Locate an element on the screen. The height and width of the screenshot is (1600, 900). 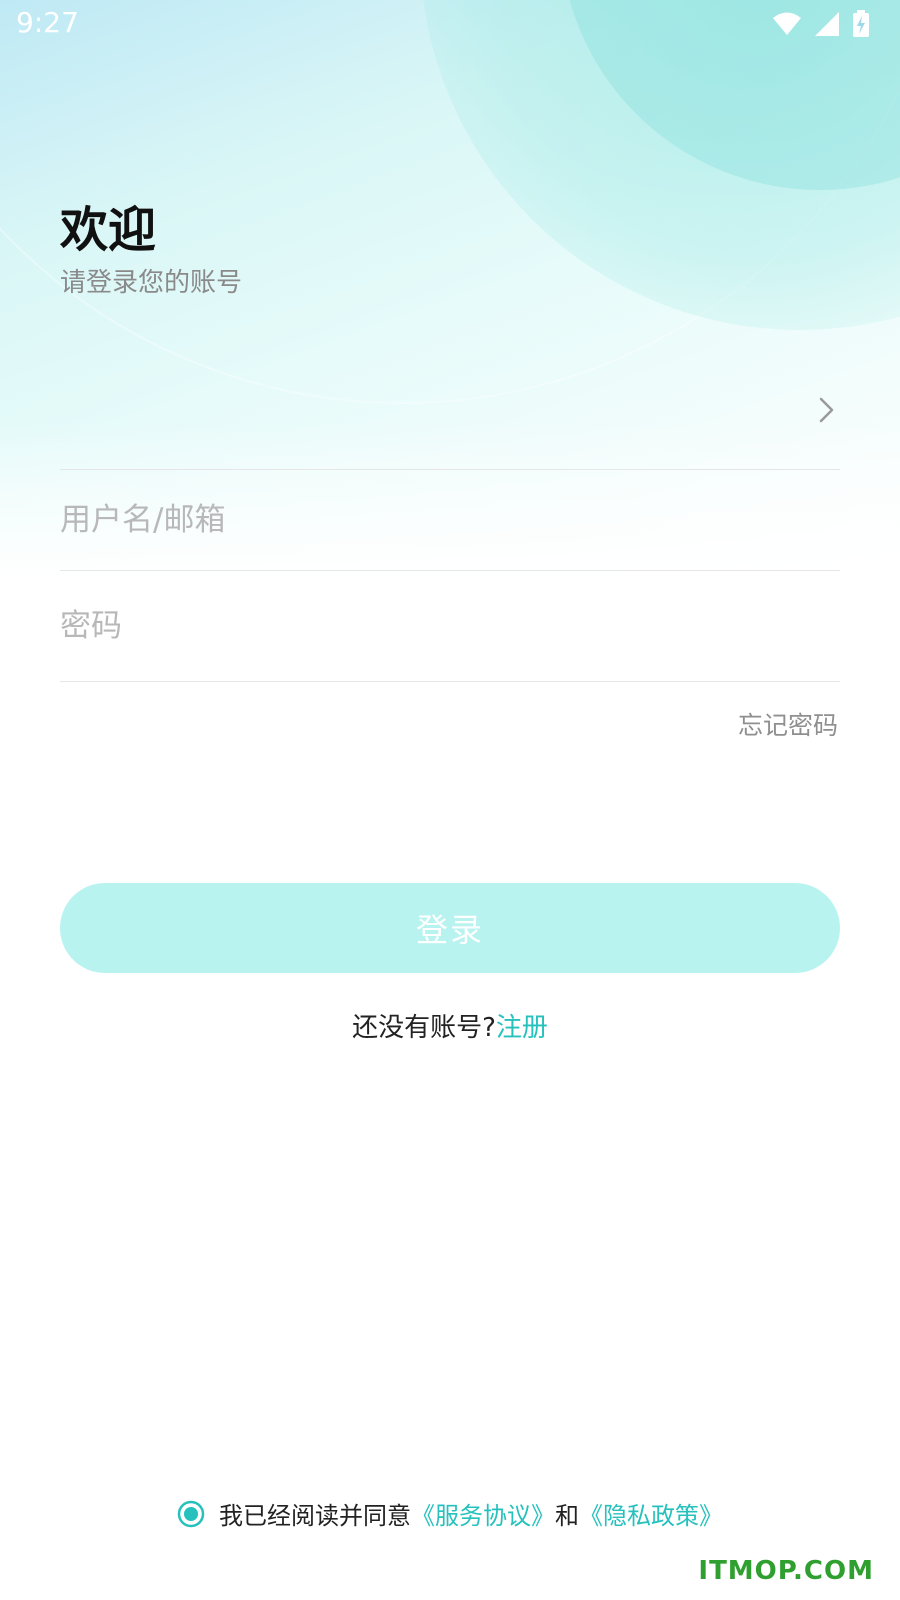
status-icons is located at coordinates (821, 24).